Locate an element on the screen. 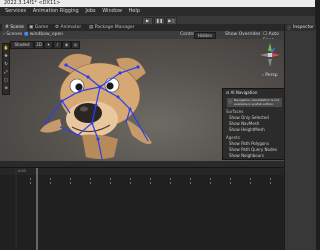  show-navmesh-toggle: Show NavMesh is located at coordinates (244, 123).